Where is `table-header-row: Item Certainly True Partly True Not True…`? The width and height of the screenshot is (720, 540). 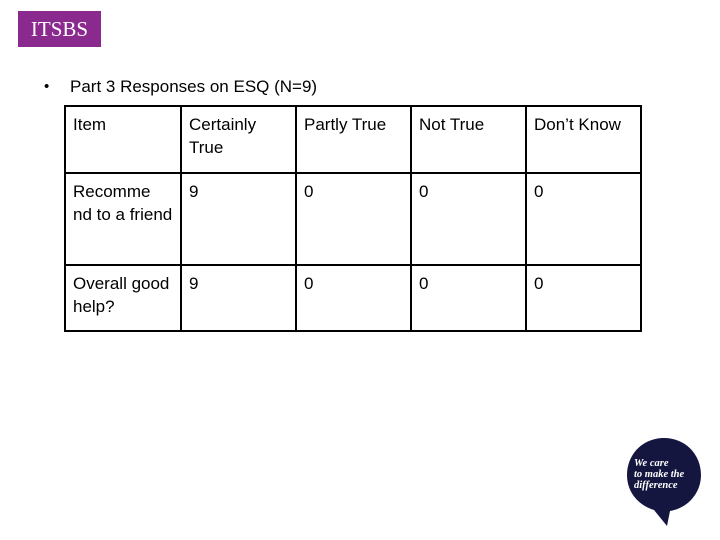
table-header-row: Item Certainly True Partly True Not True… is located at coordinates (353, 139).